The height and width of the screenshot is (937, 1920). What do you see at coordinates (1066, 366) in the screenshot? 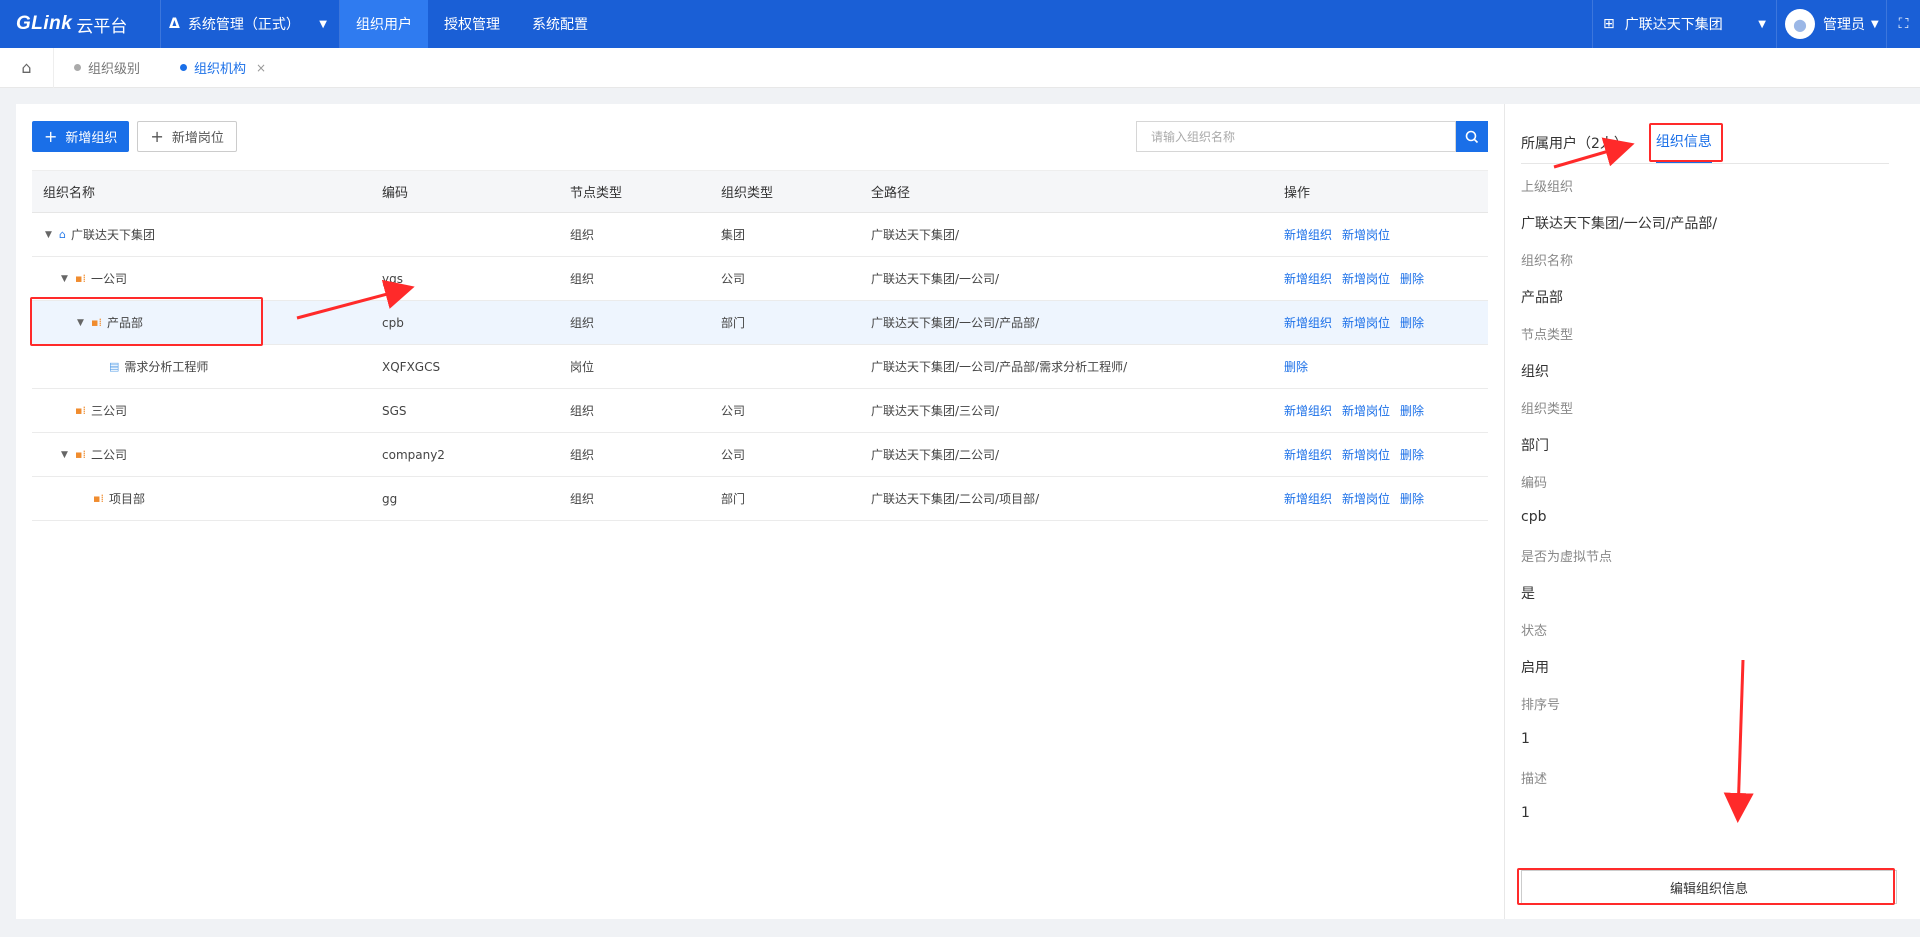
I see `row-path: 广联达天下集团/一公司/产品部/需求分析工程师/` at bounding box center [1066, 366].